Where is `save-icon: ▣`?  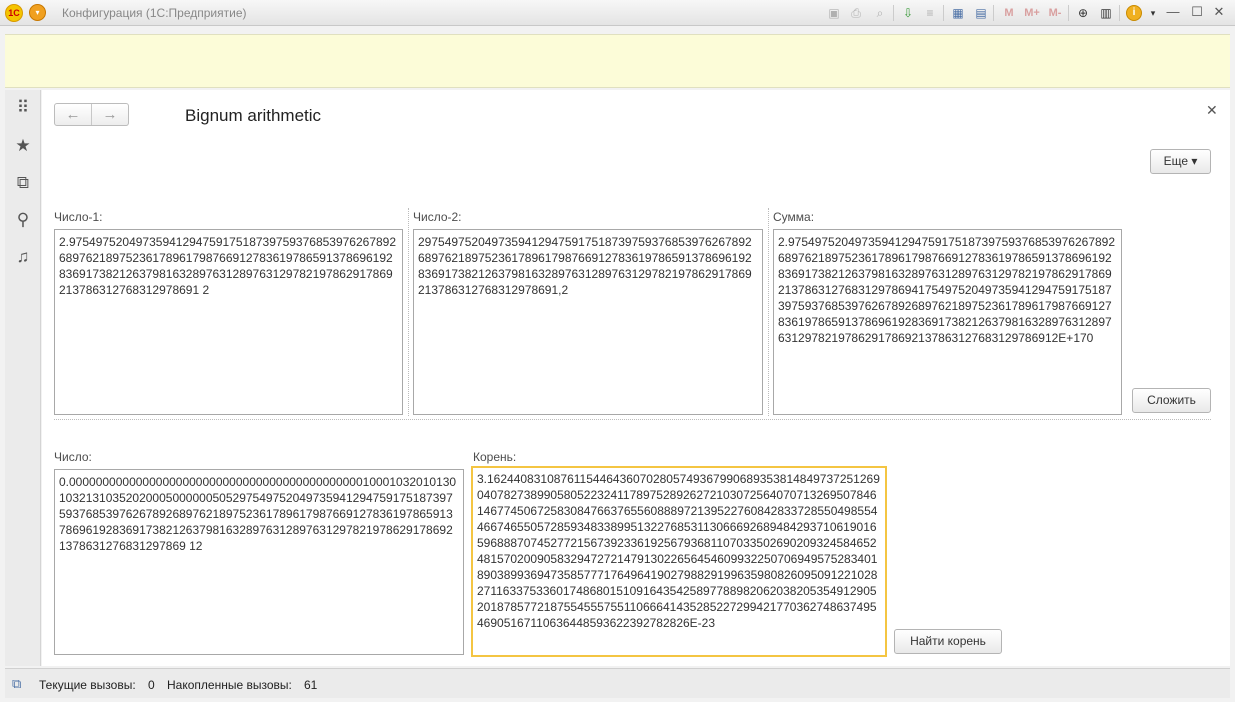
save-icon: ▣ is located at coordinates (834, 13).